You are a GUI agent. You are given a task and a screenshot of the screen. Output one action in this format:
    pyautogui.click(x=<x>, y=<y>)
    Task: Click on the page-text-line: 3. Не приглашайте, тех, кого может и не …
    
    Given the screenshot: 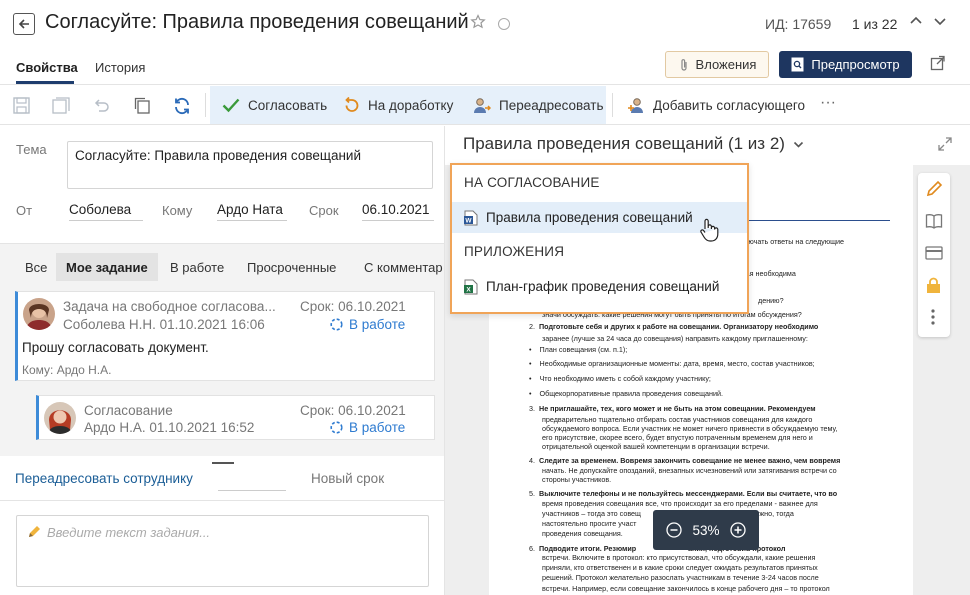 What is the action you would take?
    pyautogui.click(x=672, y=408)
    